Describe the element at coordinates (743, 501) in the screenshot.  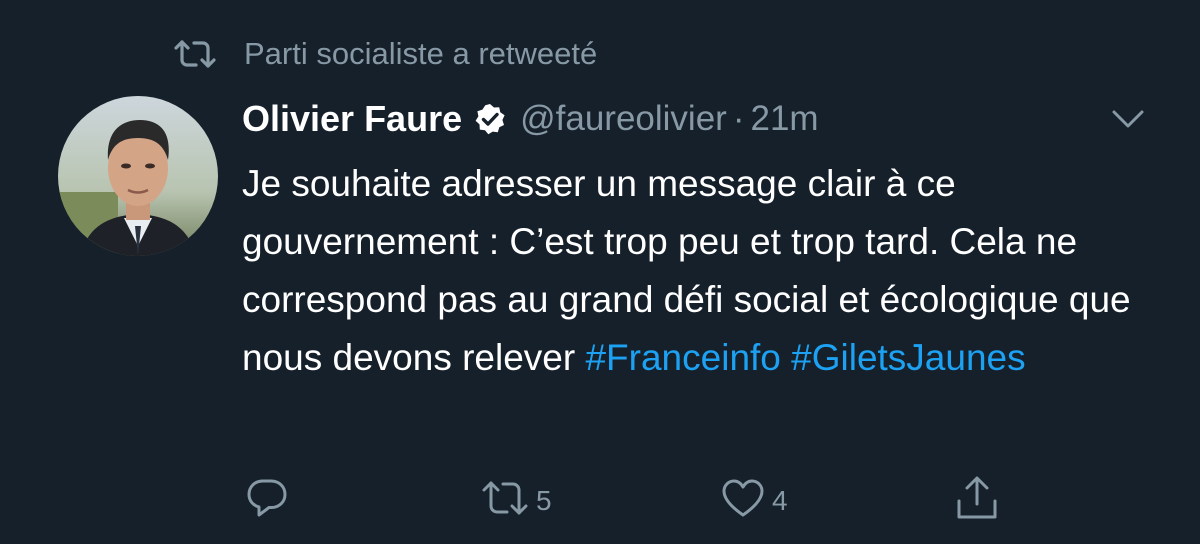
I see `heart-icon` at that location.